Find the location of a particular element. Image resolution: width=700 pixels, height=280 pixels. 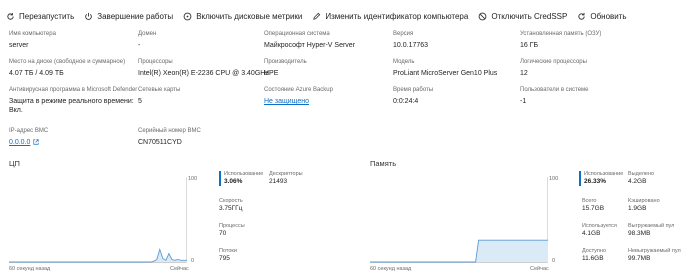

memory-nonpaged-pool: Невыгружаемый пул 99.7MB is located at coordinates (654, 255).